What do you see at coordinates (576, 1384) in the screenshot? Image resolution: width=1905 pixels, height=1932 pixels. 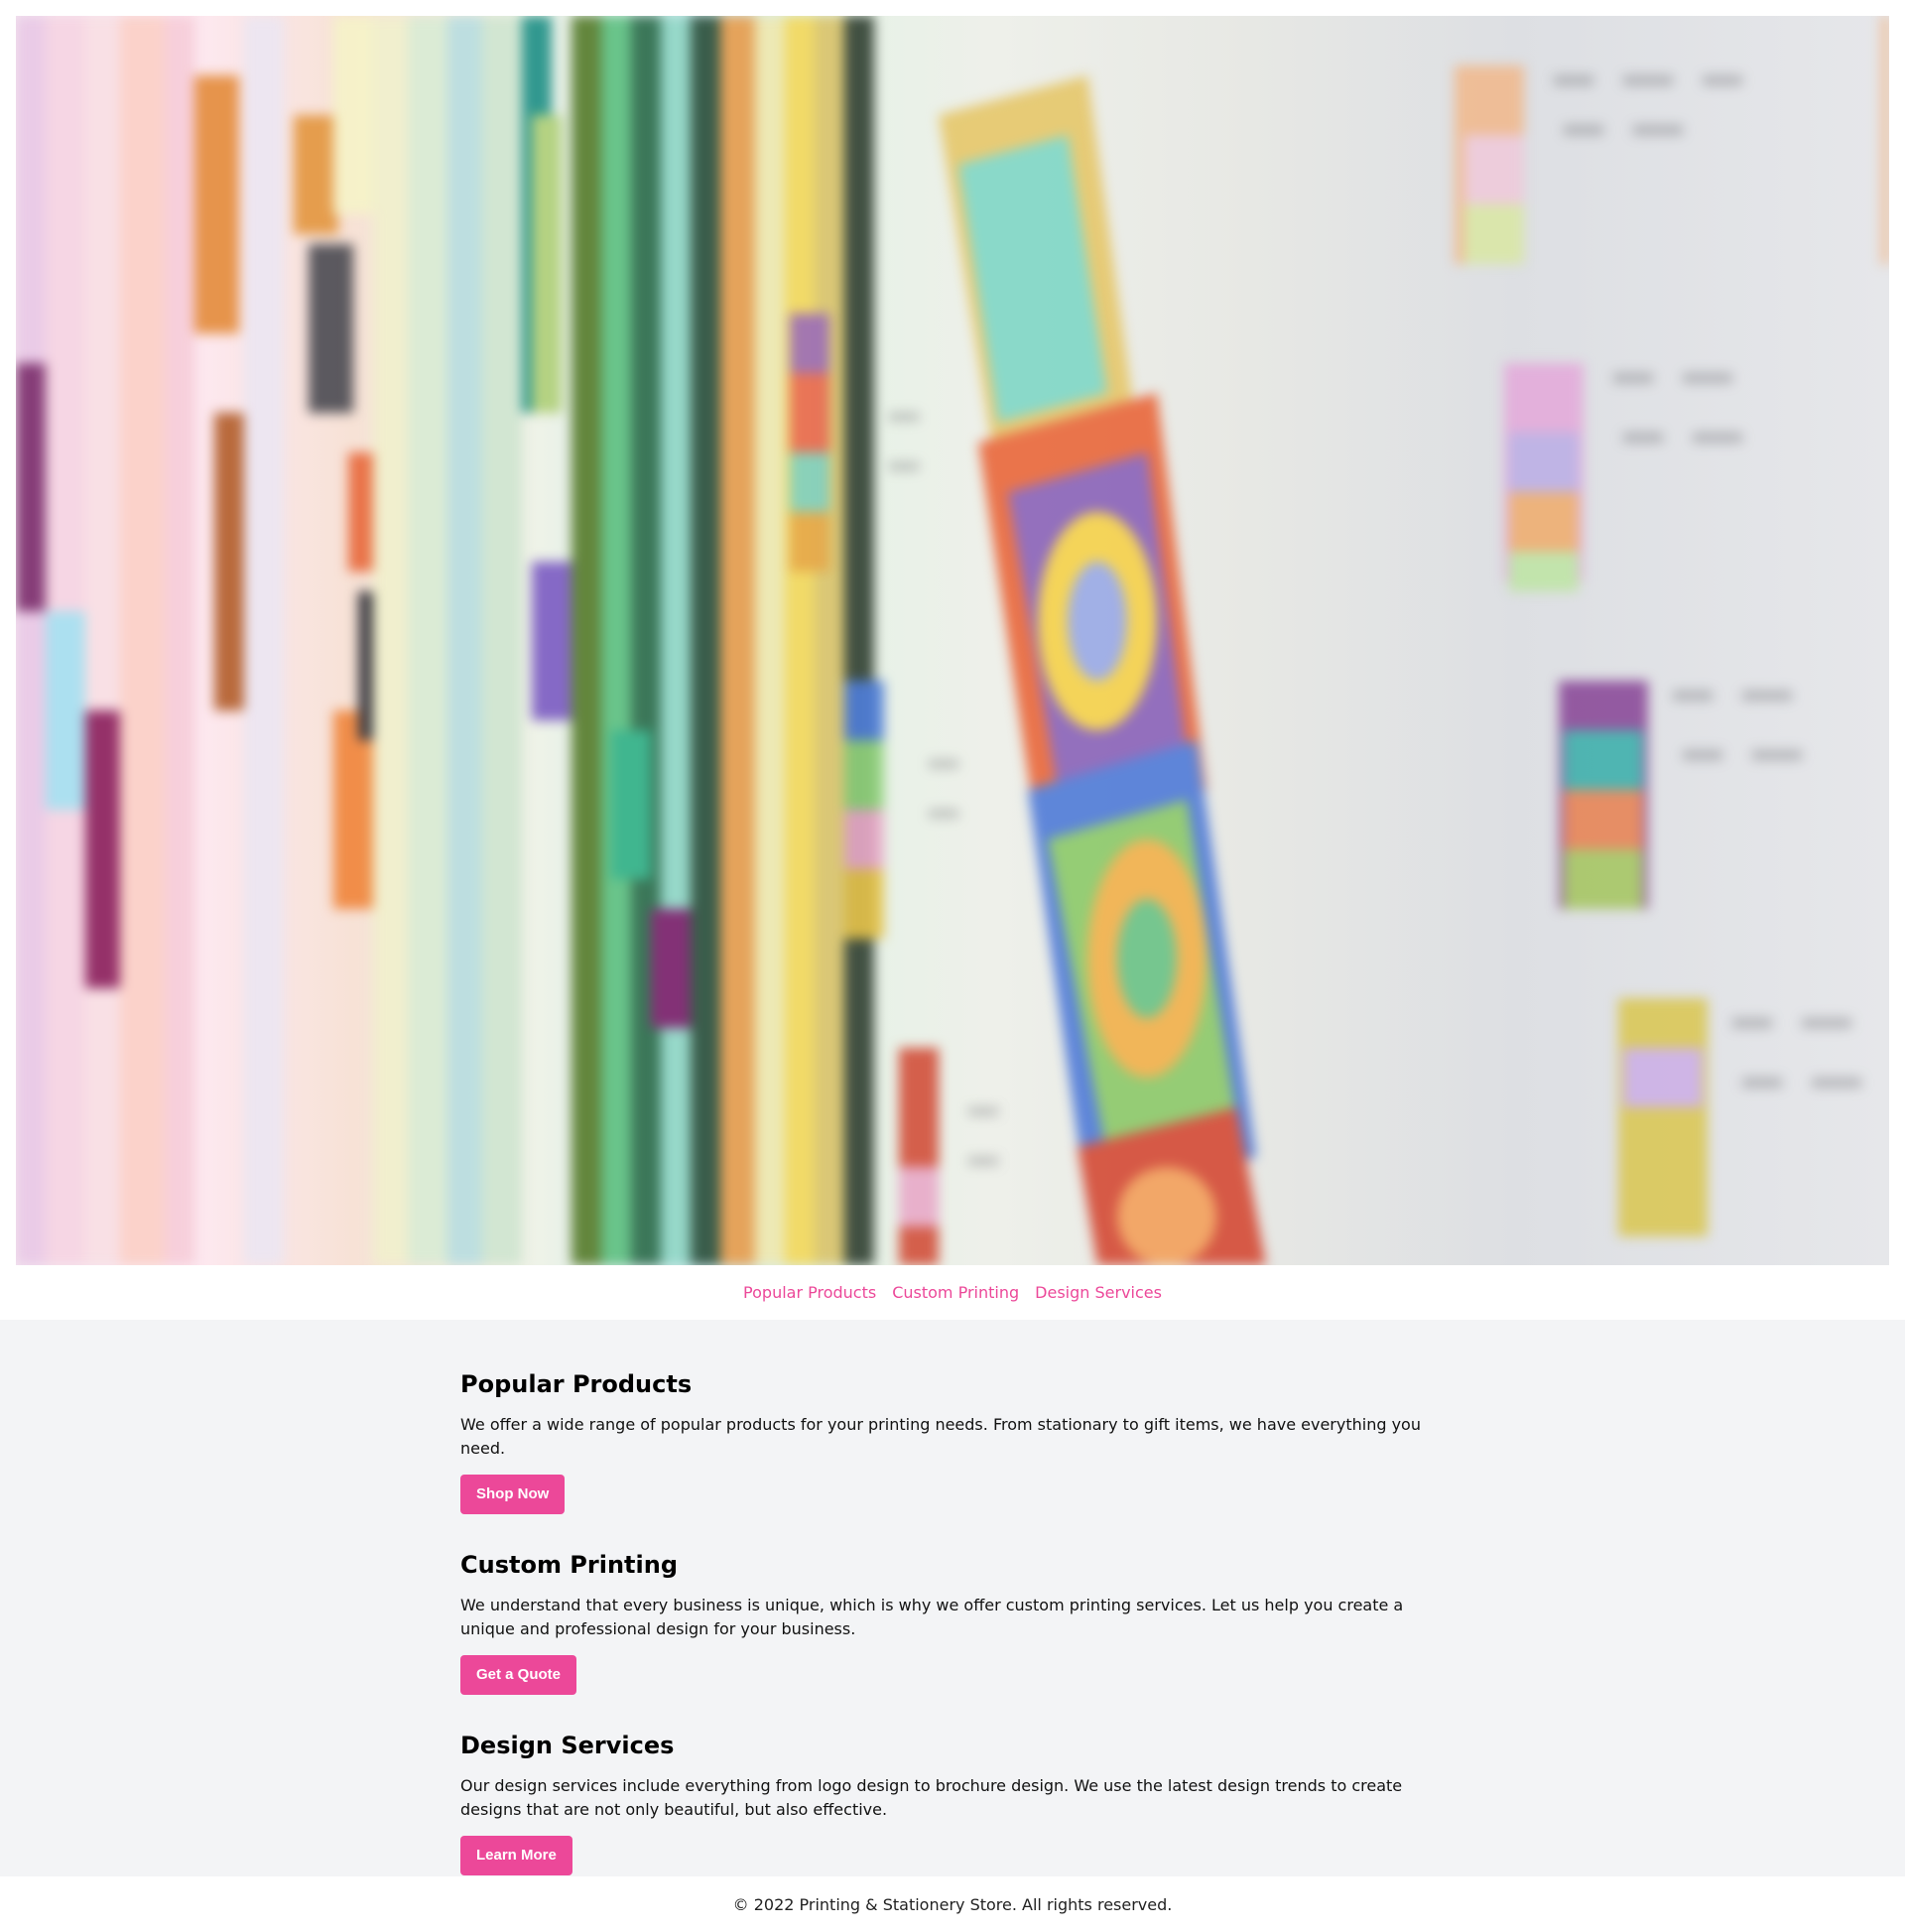 I see `section-title: Popular Products` at bounding box center [576, 1384].